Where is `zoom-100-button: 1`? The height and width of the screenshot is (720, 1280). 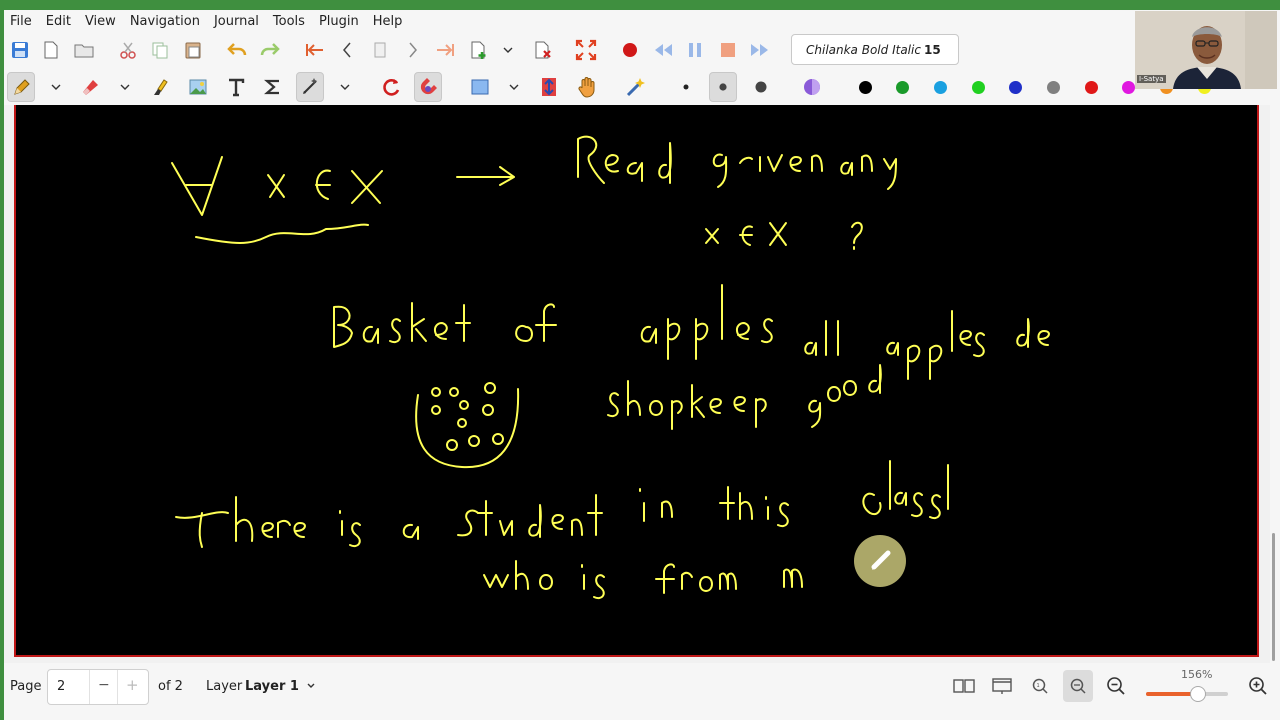
zoom-100-button: 1 is located at coordinates (1040, 686).